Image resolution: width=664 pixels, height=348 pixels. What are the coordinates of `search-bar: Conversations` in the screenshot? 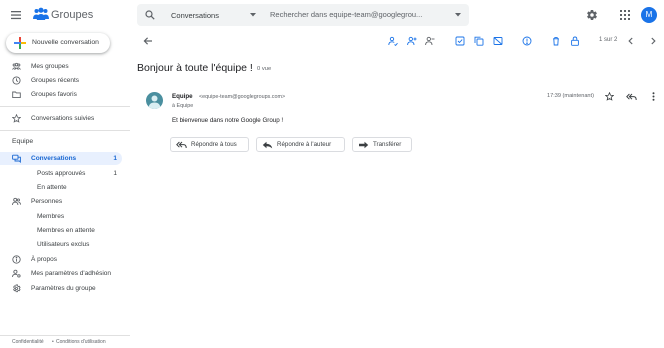 It's located at (303, 15).